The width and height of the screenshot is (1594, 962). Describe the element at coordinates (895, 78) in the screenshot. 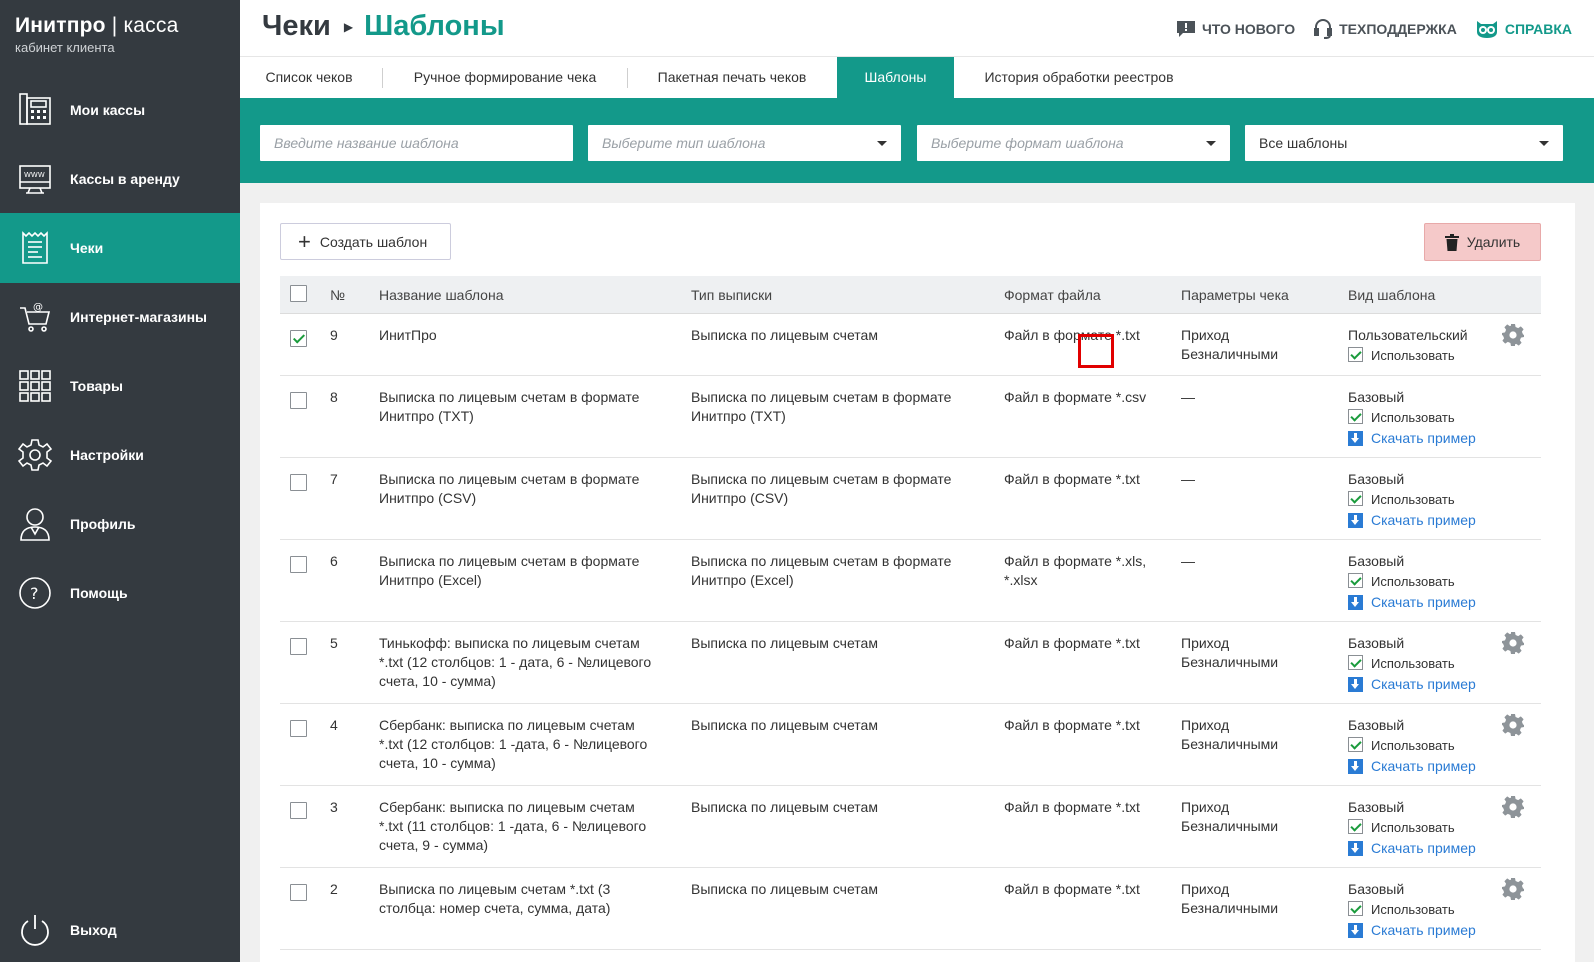

I see `tab-templates: Шаблоны` at that location.